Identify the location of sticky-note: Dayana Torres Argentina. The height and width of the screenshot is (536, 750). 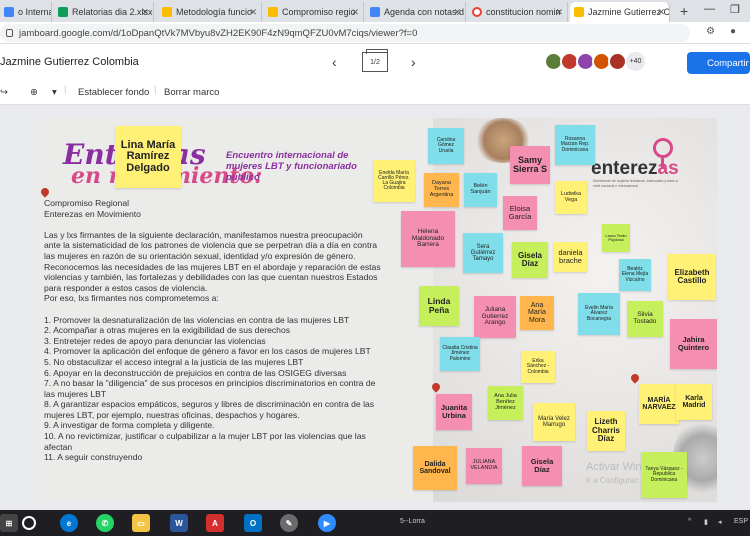
(441, 190).